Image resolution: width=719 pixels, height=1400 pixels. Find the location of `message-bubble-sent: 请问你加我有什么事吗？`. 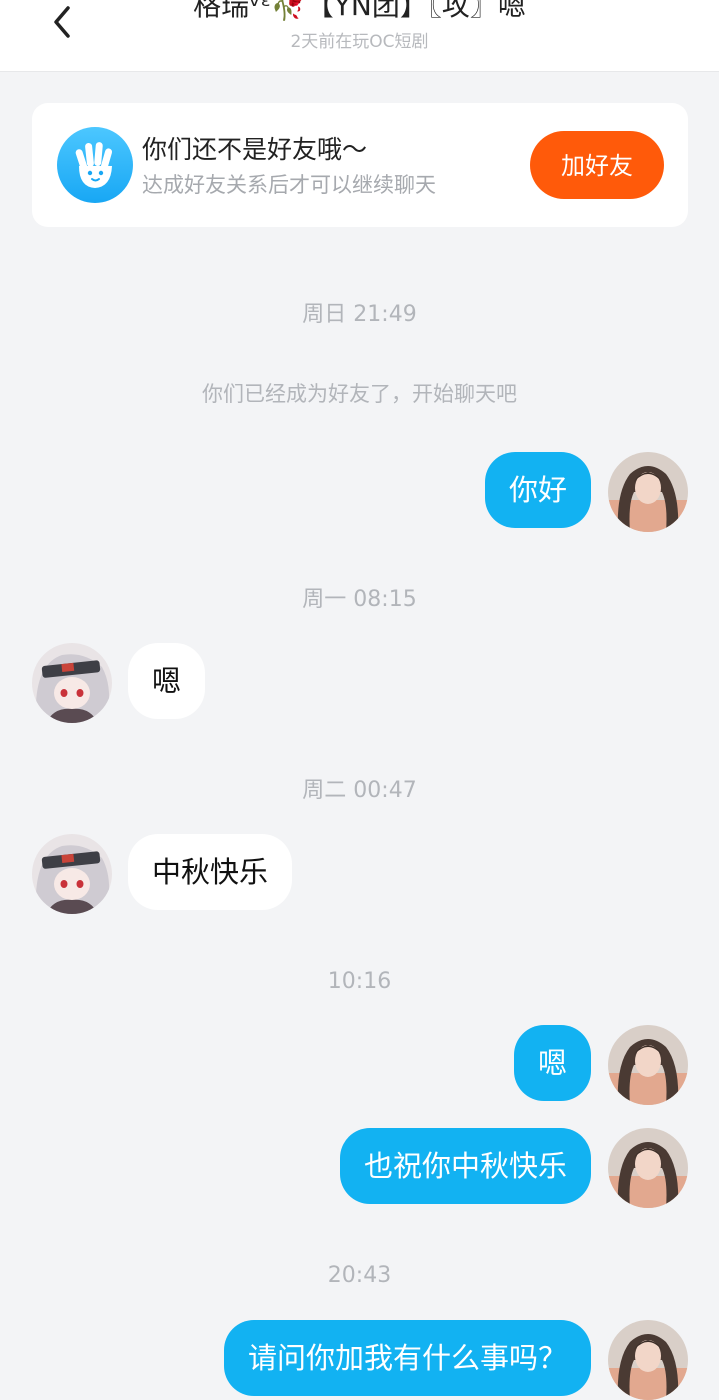

message-bubble-sent: 请问你加我有什么事吗？ is located at coordinates (407, 1358).